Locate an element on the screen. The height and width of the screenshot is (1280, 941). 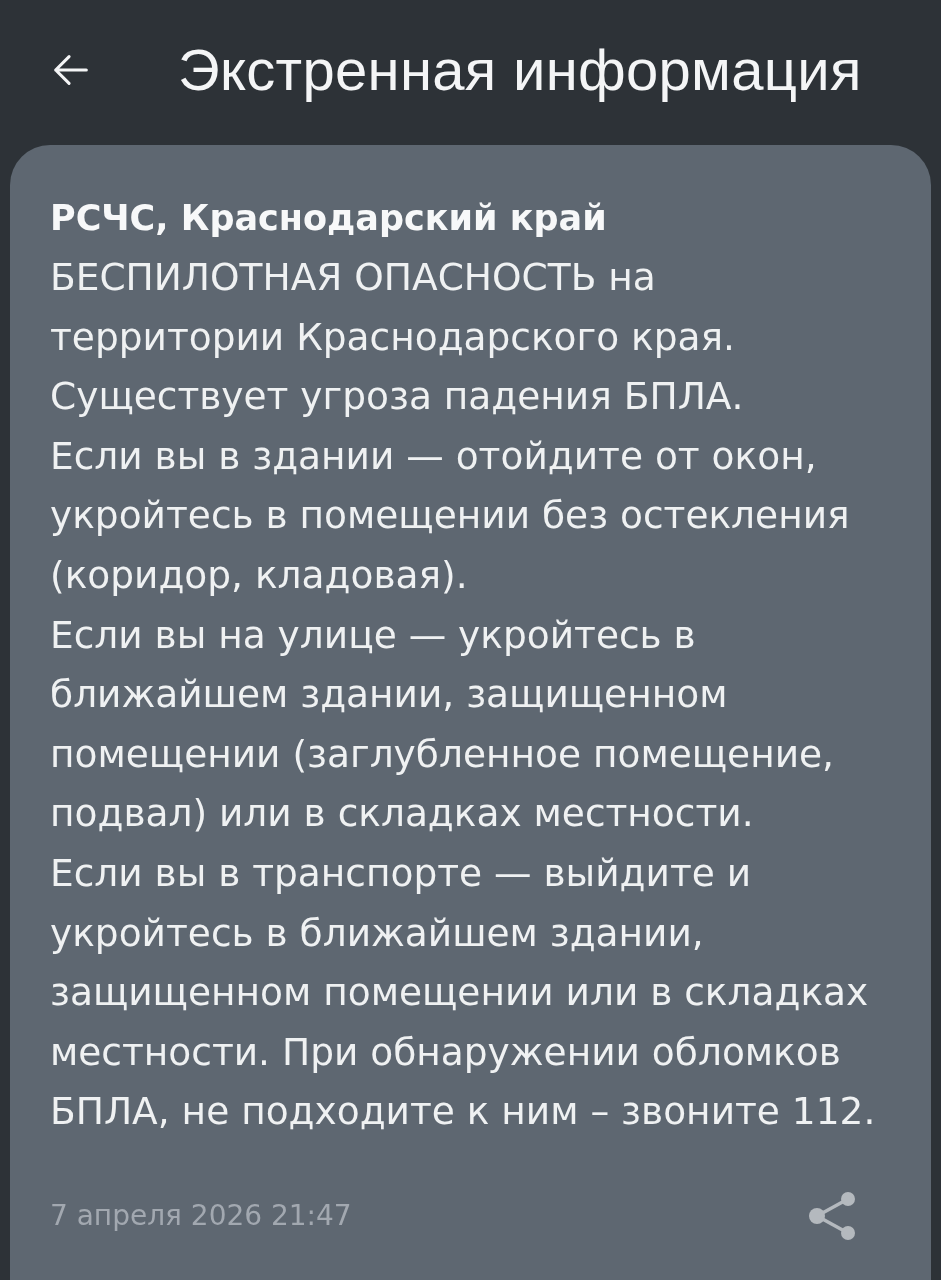
share-button is located at coordinates (832, 1215).